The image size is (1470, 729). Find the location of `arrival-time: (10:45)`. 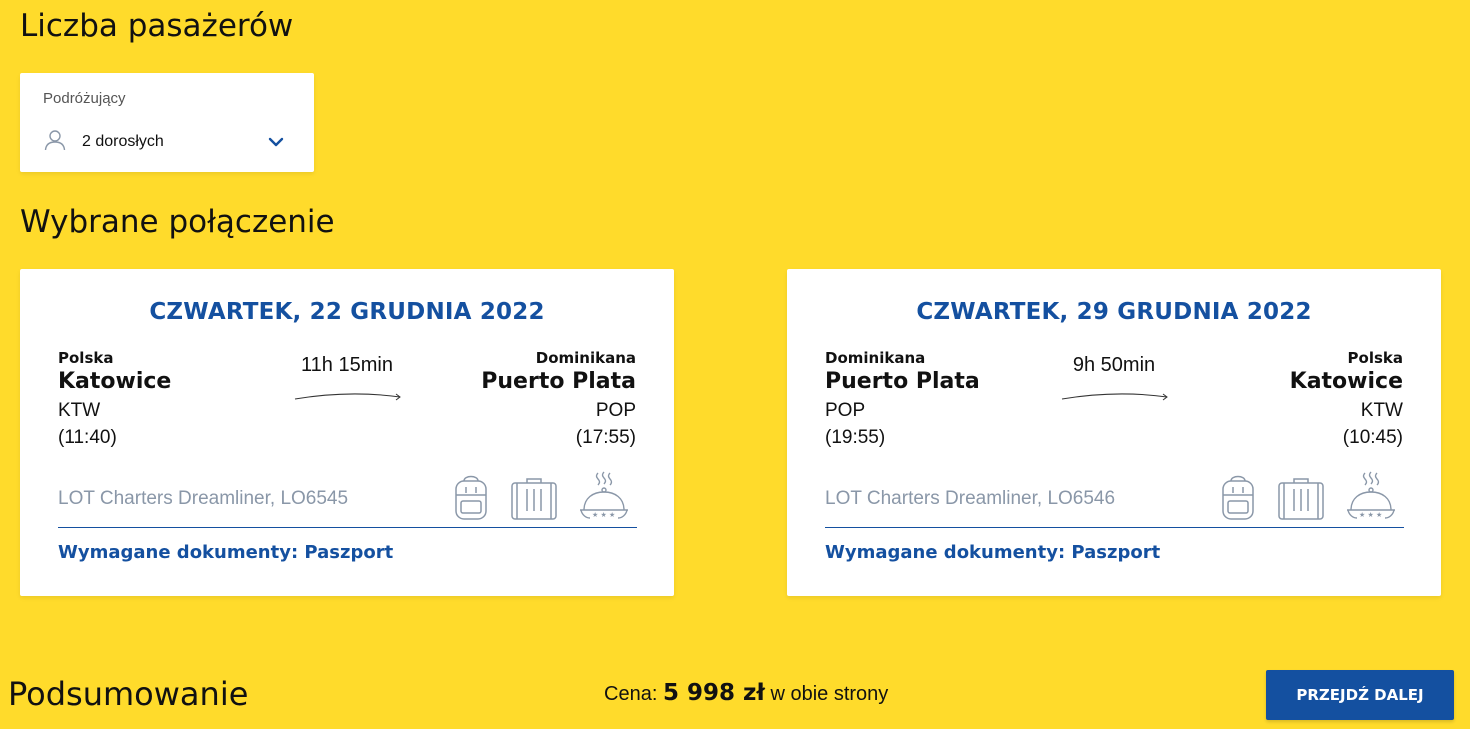

arrival-time: (10:45) is located at coordinates (1372, 437).